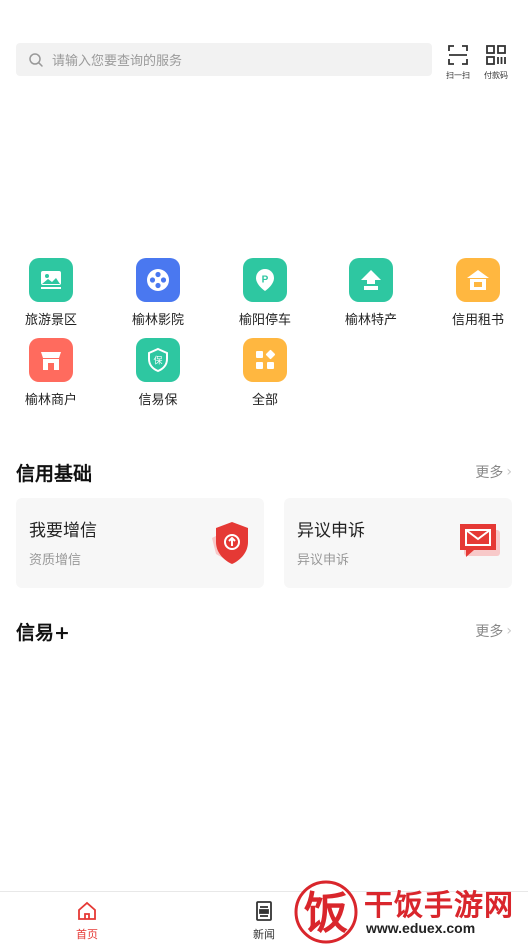  What do you see at coordinates (496, 55) in the screenshot?
I see `qr-code-icon` at bounding box center [496, 55].